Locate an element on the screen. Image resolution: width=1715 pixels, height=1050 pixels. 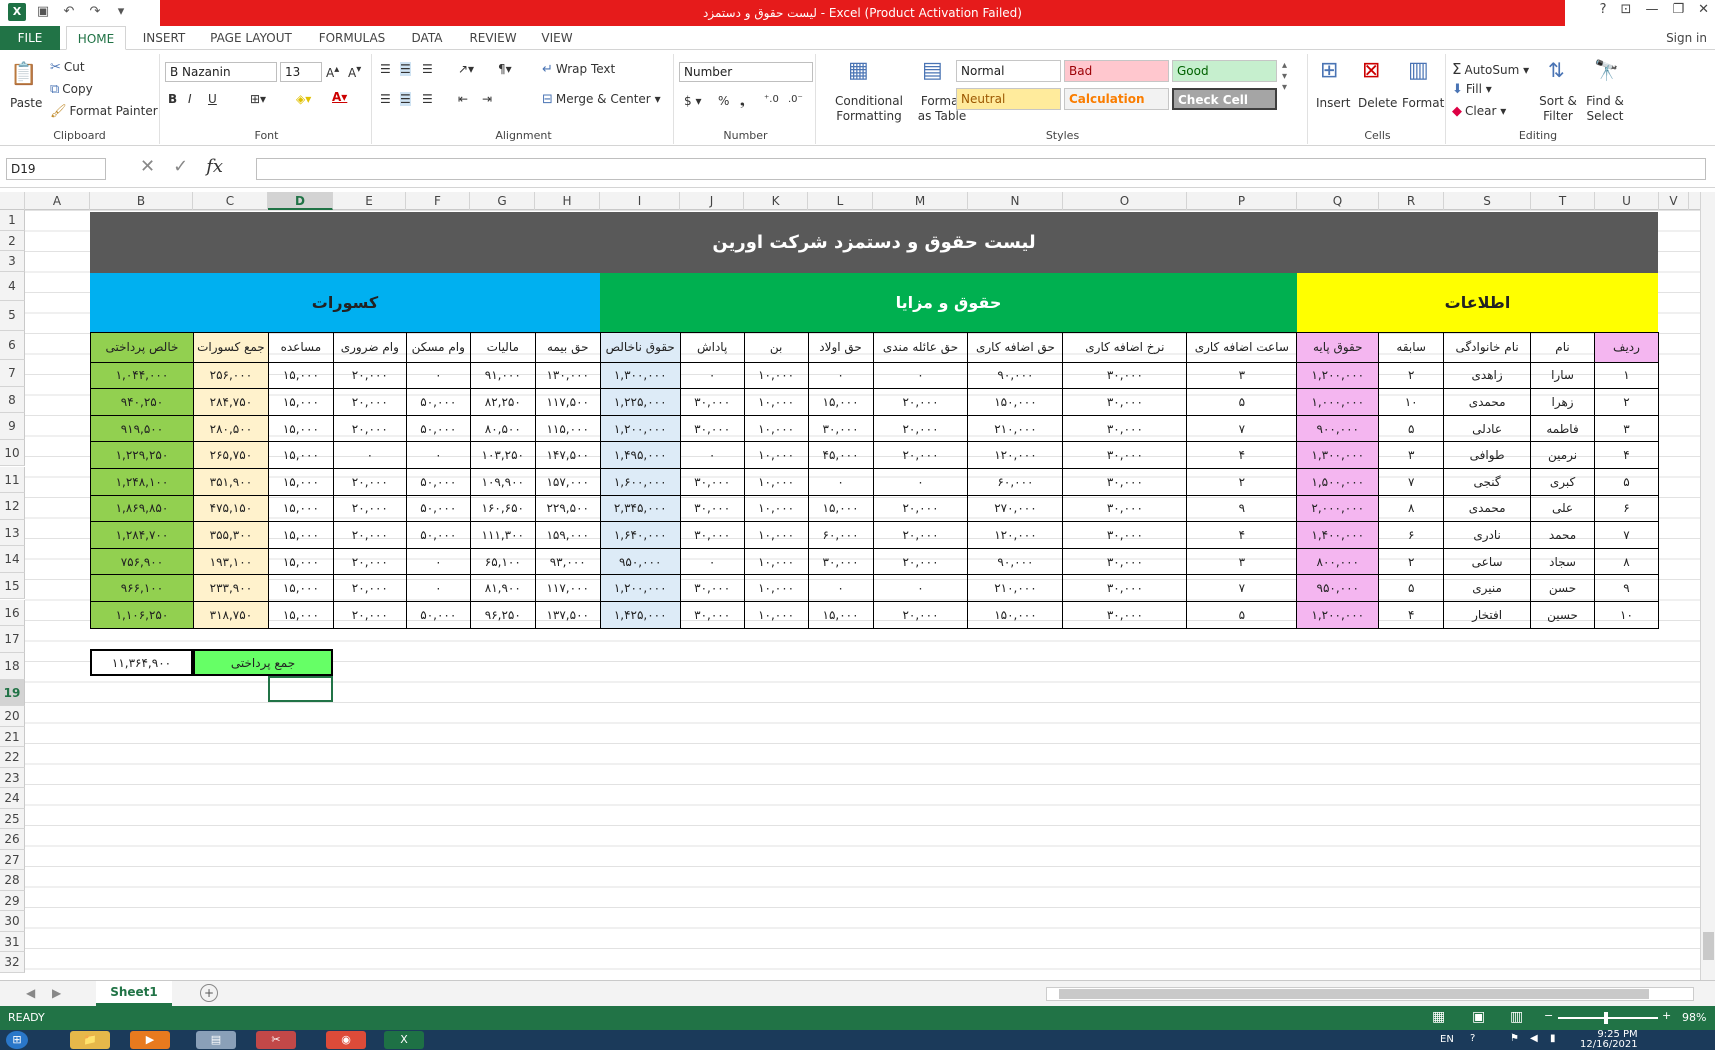
row-header-6: 6 is located at coordinates (12, 345).